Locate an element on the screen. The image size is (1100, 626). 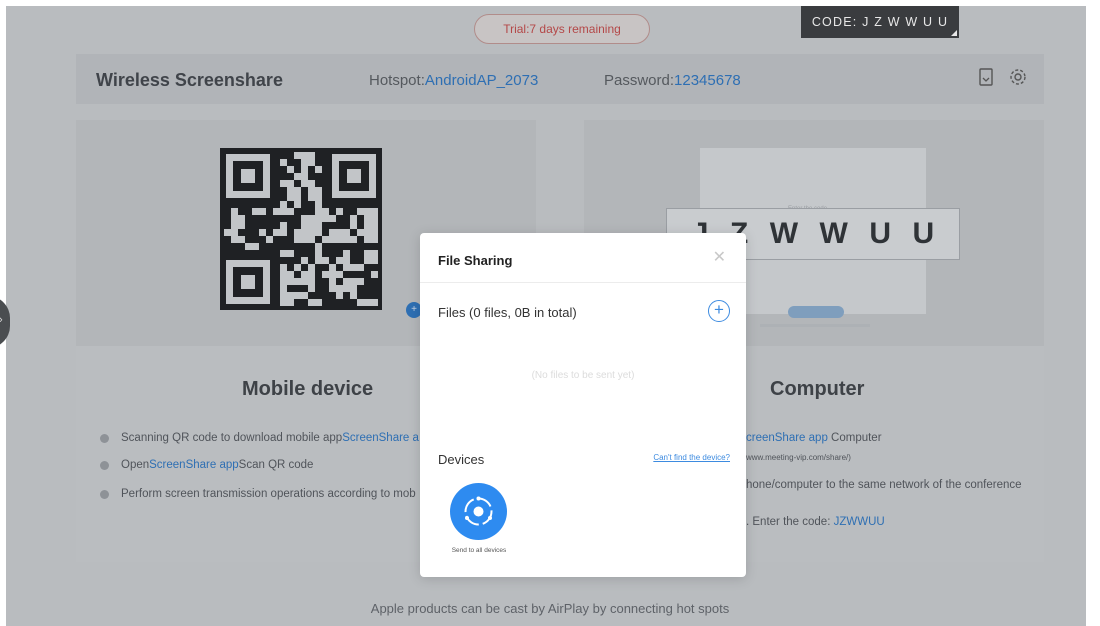
computer-step: creenShare app Computer is located at coordinates (814, 438).